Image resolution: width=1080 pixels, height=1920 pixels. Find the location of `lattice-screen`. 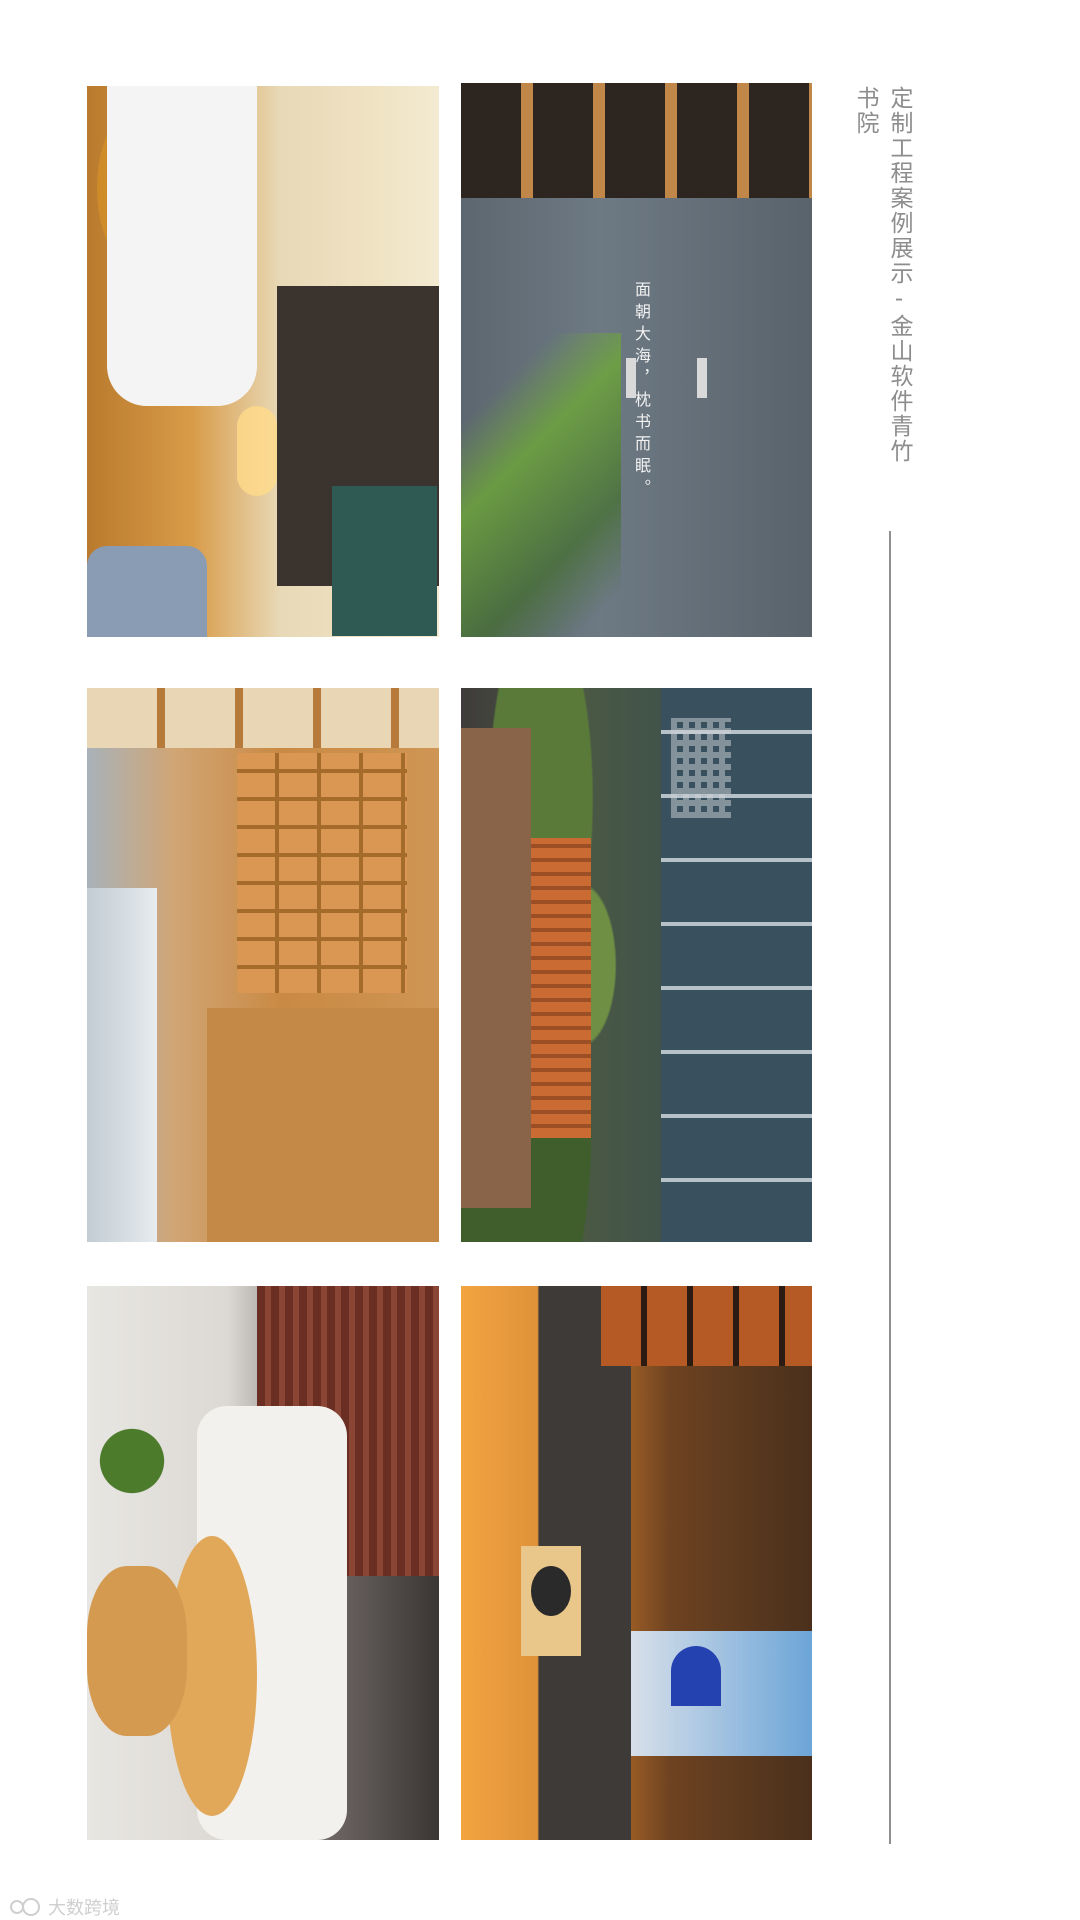

lattice-screen is located at coordinates (701, 768).